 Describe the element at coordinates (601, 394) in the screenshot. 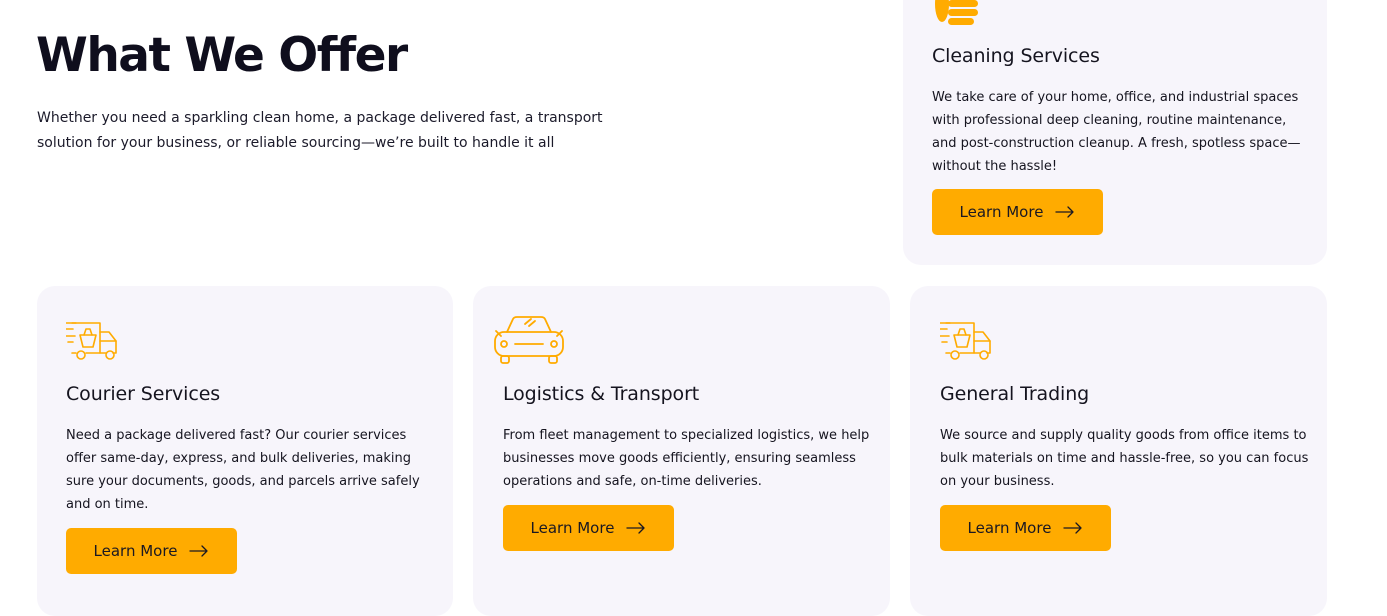

I see `service-title: Logistics & Transport` at that location.